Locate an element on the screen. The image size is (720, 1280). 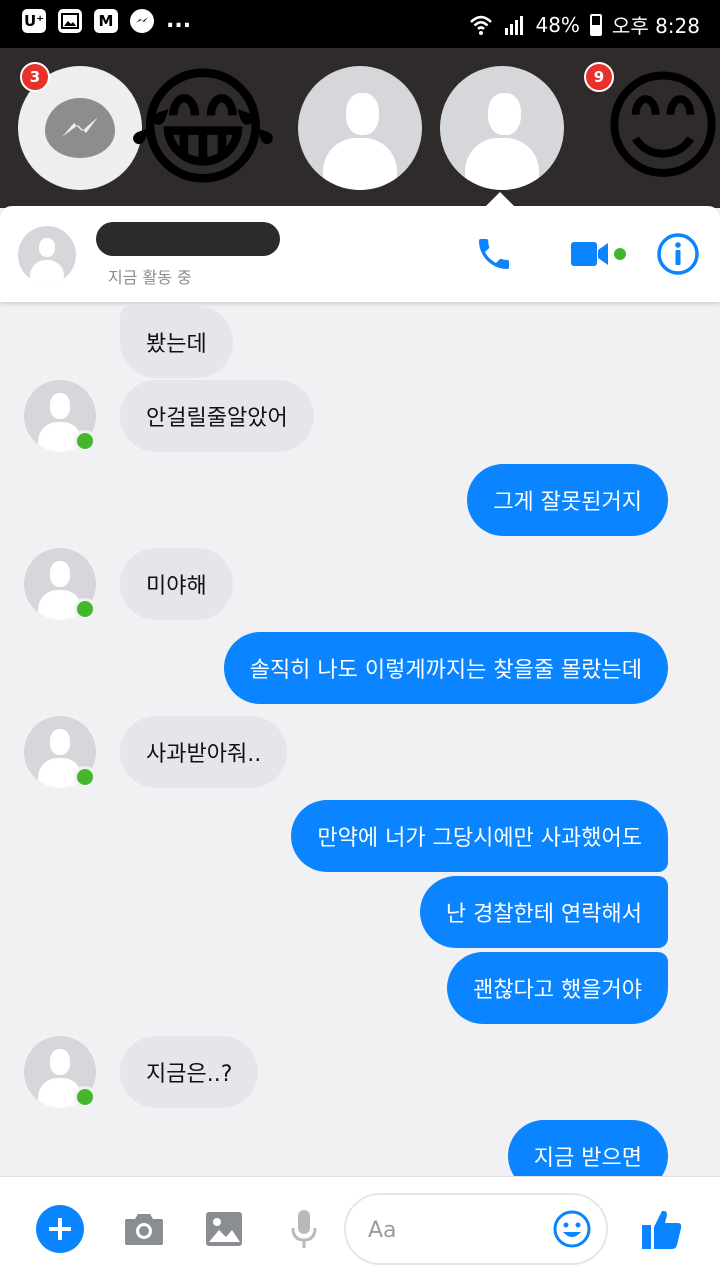
received-message: 지금은..? is located at coordinates (189, 1072).